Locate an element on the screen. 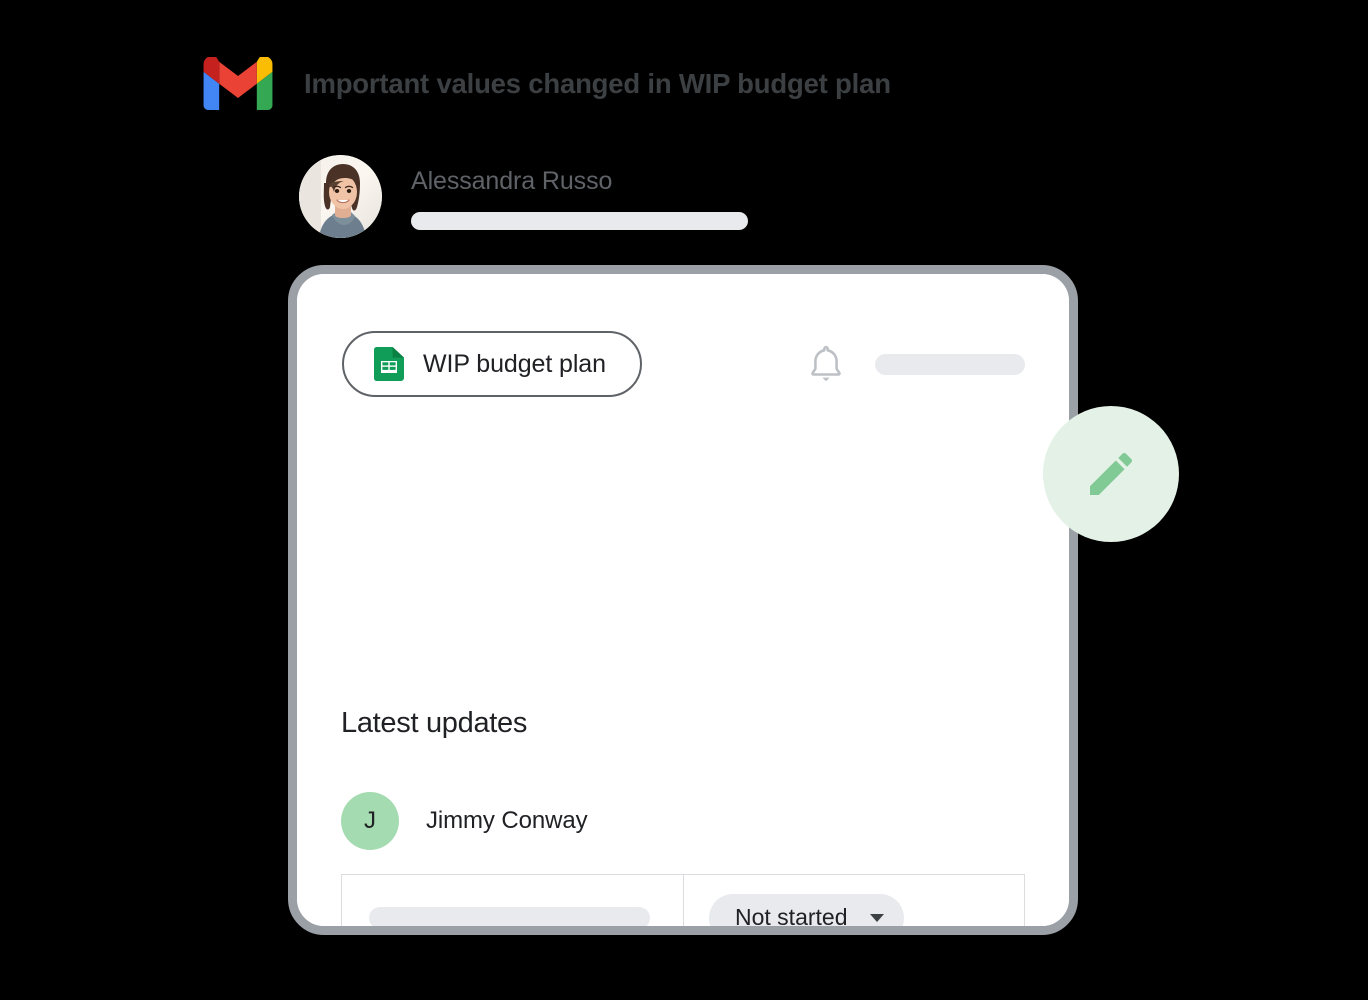 This screenshot has height=1000, width=1368. table-cell-task is located at coordinates (513, 900).